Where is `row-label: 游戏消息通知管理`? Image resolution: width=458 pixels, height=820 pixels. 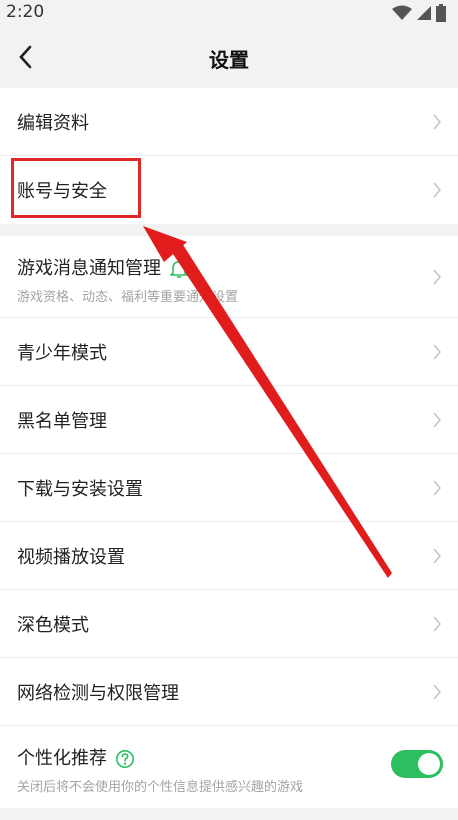 row-label: 游戏消息通知管理 is located at coordinates (103, 267).